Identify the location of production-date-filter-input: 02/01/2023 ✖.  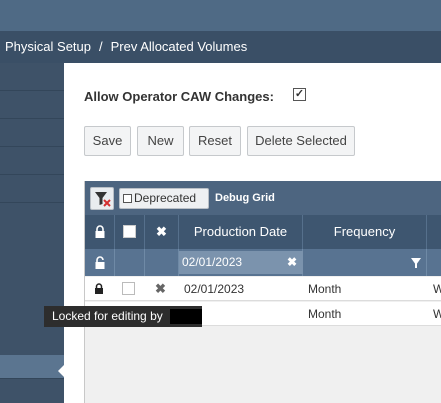
(241, 262).